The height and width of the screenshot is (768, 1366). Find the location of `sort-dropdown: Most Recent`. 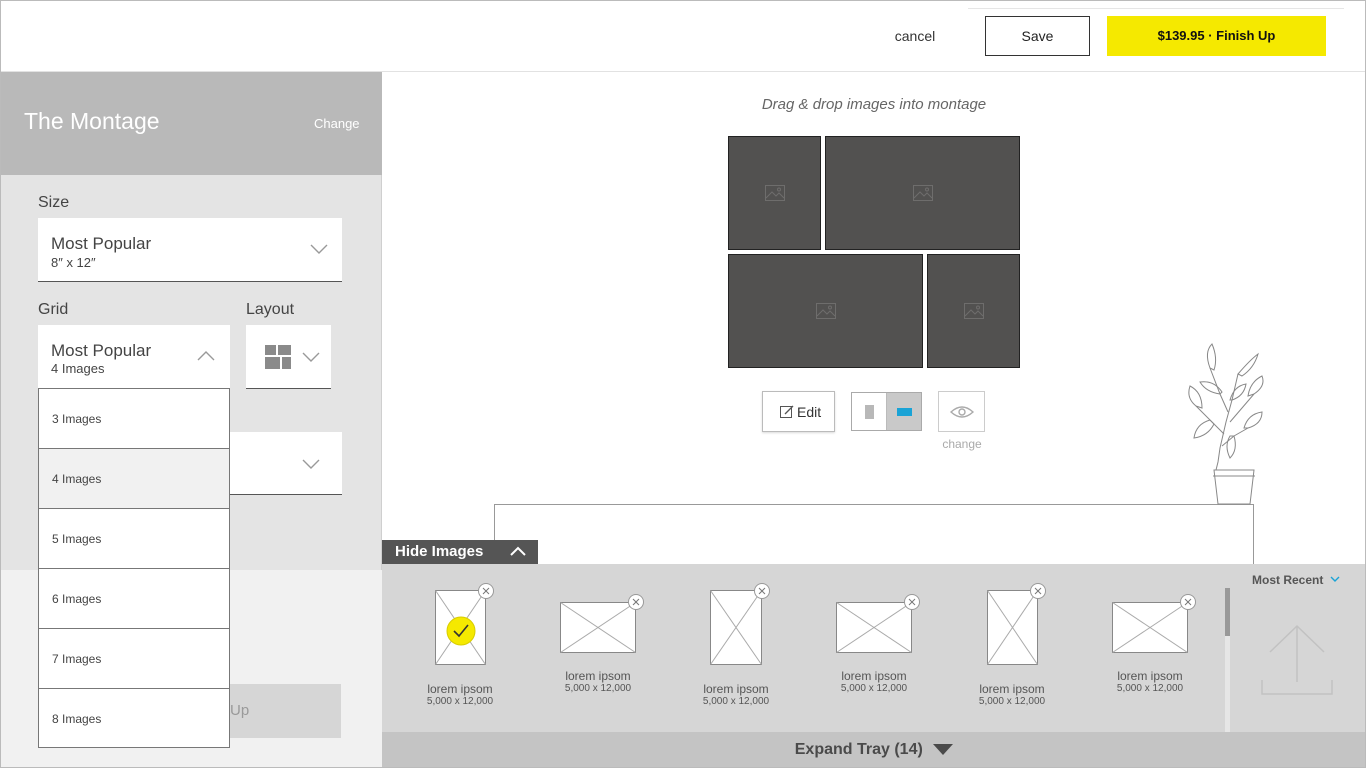

sort-dropdown: Most Recent is located at coordinates (1296, 580).